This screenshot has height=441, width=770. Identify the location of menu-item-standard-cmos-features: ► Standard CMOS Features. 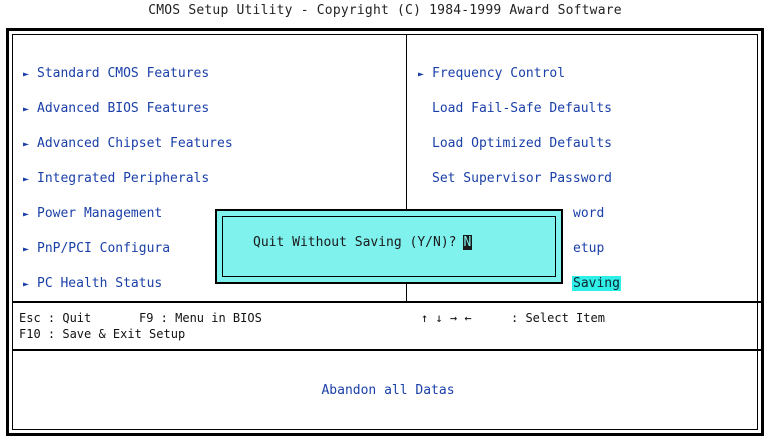
(116, 74).